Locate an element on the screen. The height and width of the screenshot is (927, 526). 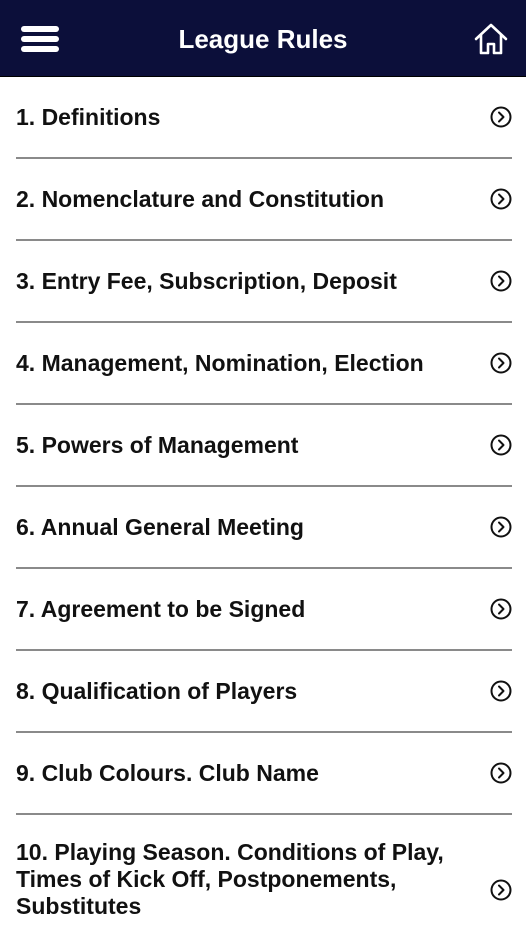
rule-row: 9. Club Colours. Club Name is located at coordinates (263, 773).